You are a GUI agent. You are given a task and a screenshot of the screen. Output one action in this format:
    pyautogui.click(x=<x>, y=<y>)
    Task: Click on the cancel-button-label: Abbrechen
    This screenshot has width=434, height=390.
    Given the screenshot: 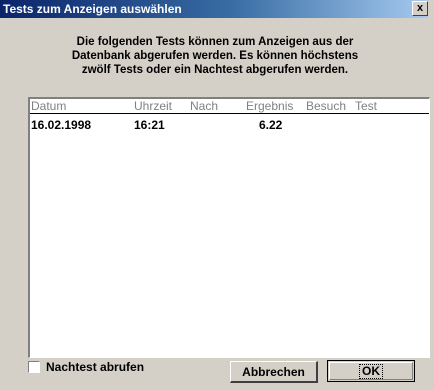 What is the action you would take?
    pyautogui.click(x=273, y=371)
    